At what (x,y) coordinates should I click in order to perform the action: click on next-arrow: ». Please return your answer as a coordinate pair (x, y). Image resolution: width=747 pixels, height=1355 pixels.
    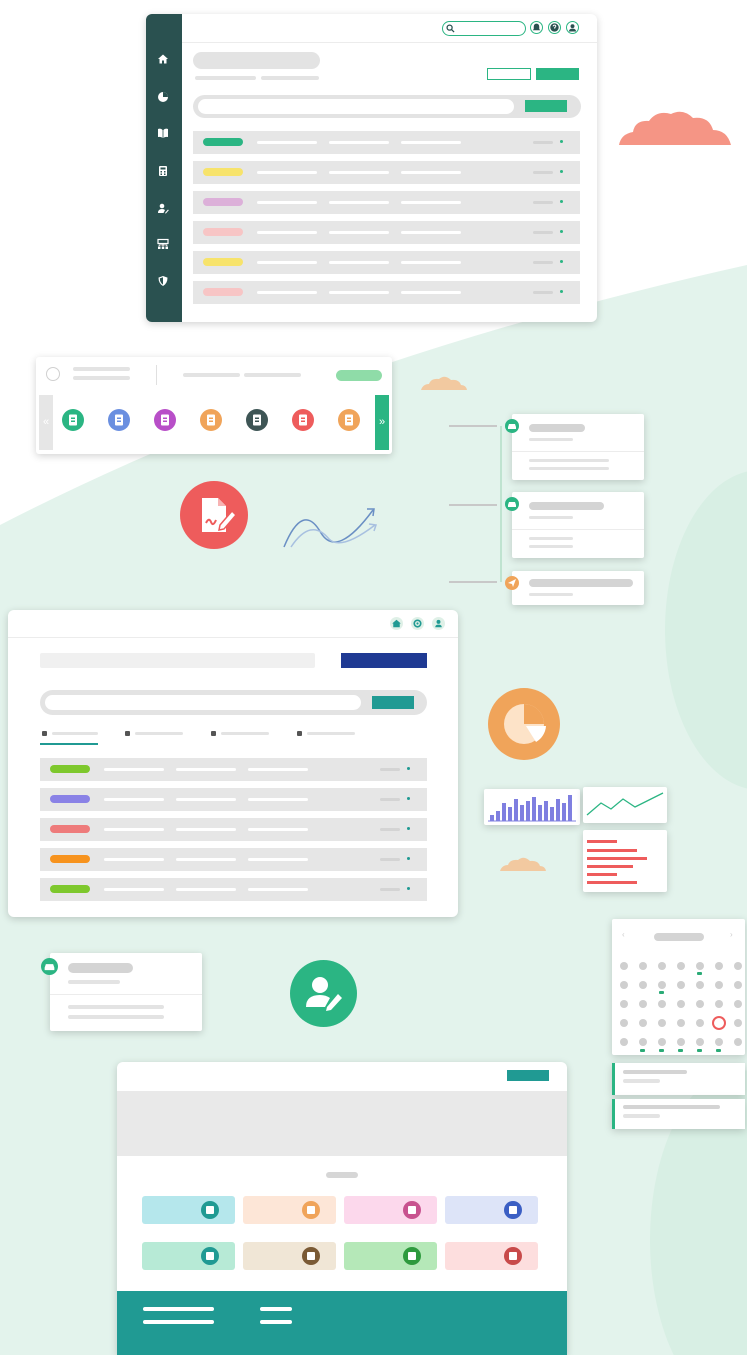
    Looking at the image, I should click on (382, 422).